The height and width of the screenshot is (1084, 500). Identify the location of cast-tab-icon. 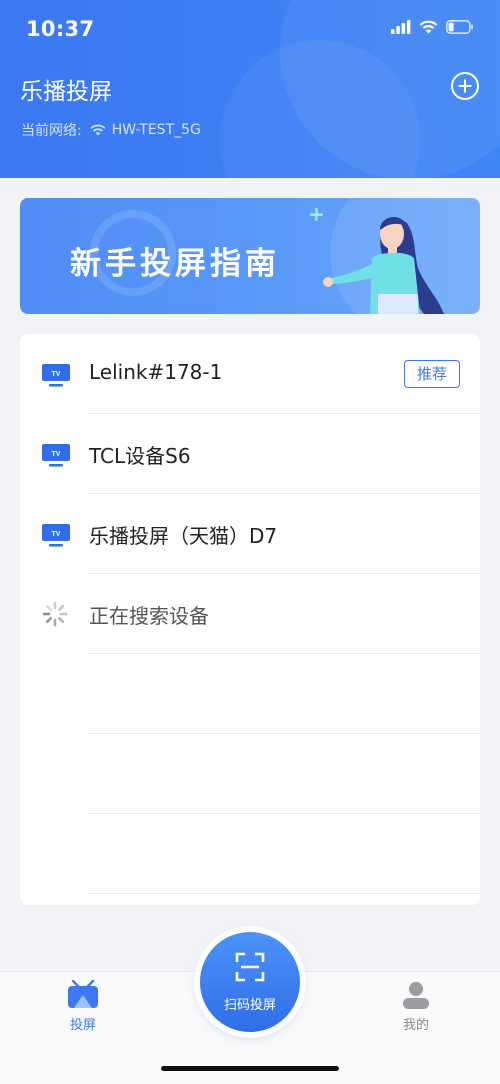
(83, 994).